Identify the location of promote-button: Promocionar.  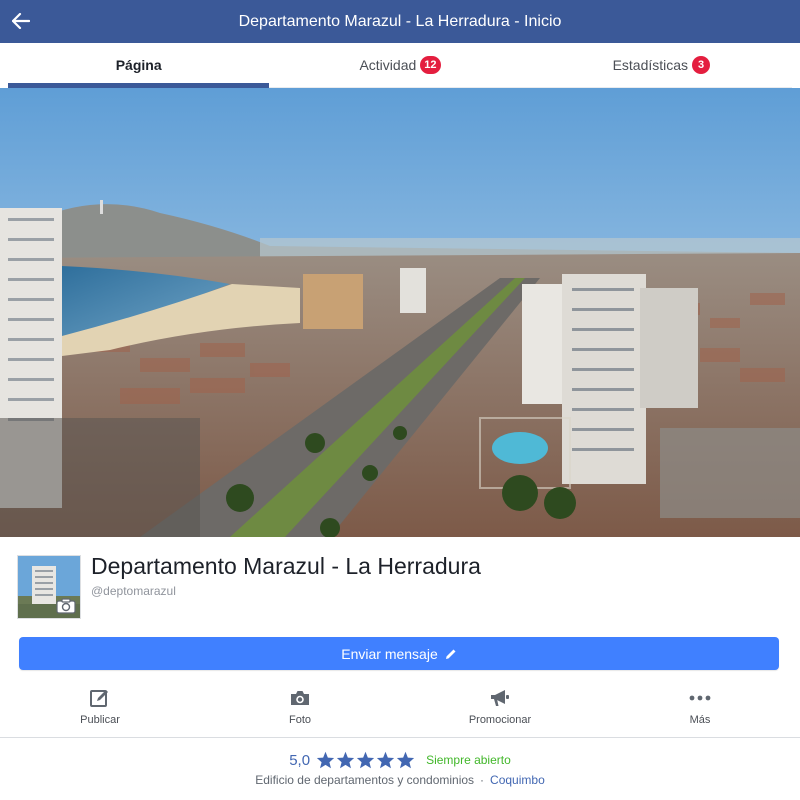
(500, 710).